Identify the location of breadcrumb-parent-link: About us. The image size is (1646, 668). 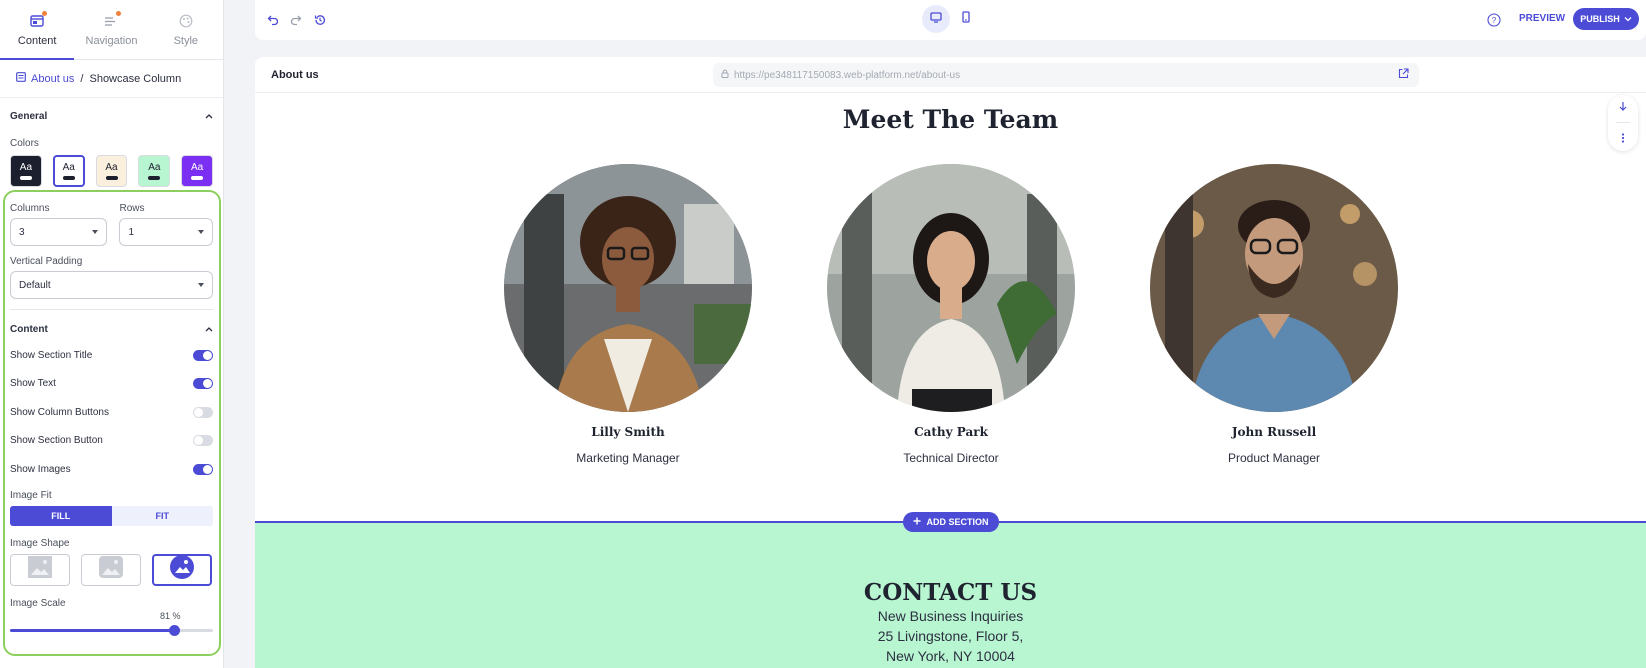
(45, 78).